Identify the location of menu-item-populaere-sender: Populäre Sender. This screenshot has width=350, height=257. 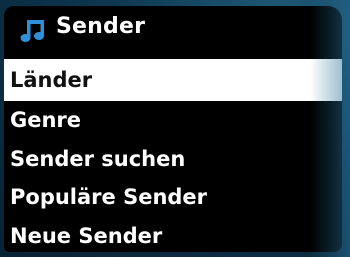
(173, 197).